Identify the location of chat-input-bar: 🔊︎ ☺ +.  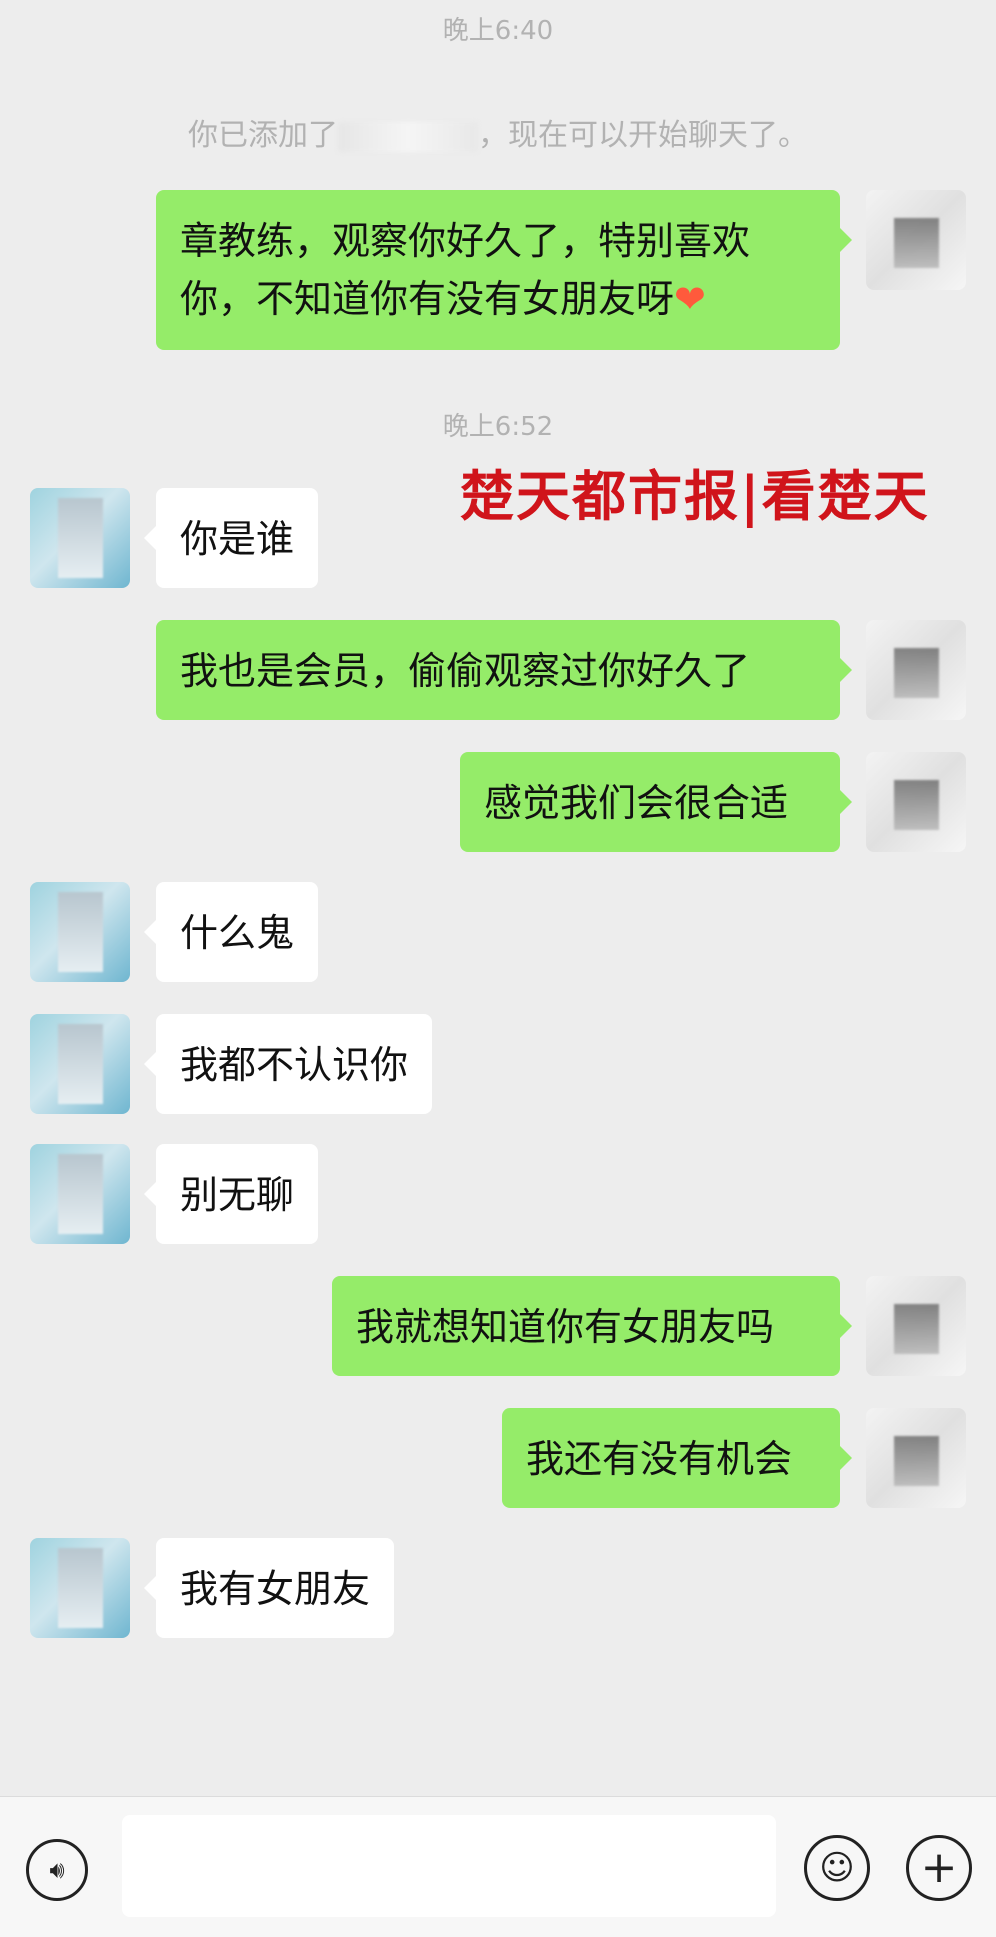
(498, 1866).